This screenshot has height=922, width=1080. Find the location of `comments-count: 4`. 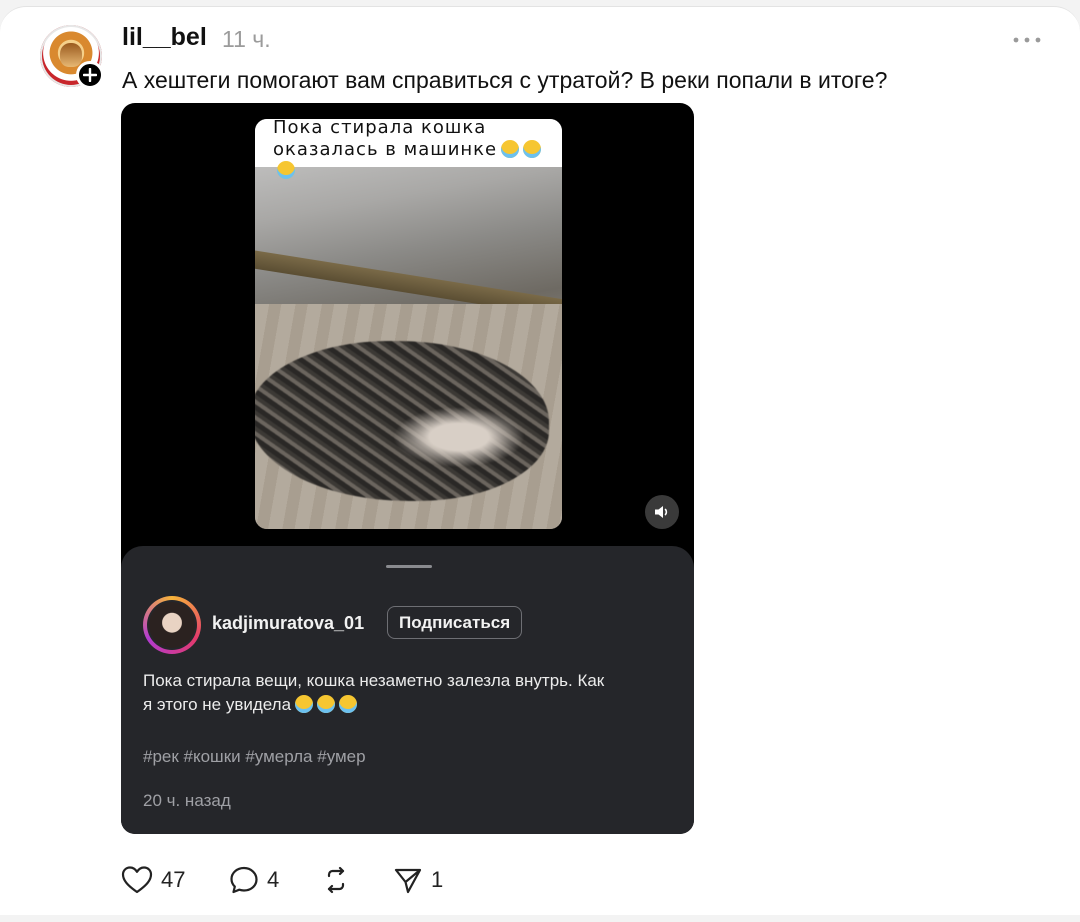

comments-count: 4 is located at coordinates (273, 879).